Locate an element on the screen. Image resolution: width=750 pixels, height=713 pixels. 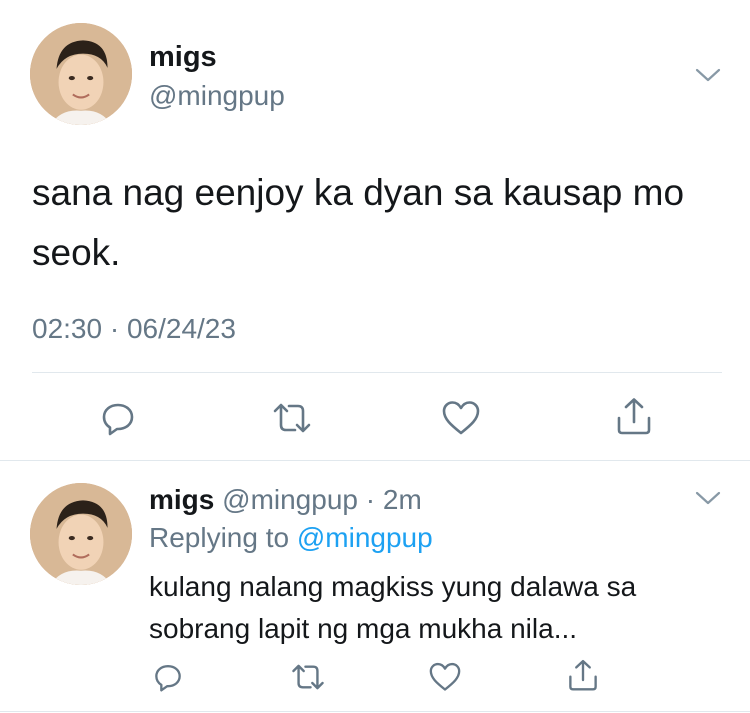
time-ago: 2m is located at coordinates (402, 499).